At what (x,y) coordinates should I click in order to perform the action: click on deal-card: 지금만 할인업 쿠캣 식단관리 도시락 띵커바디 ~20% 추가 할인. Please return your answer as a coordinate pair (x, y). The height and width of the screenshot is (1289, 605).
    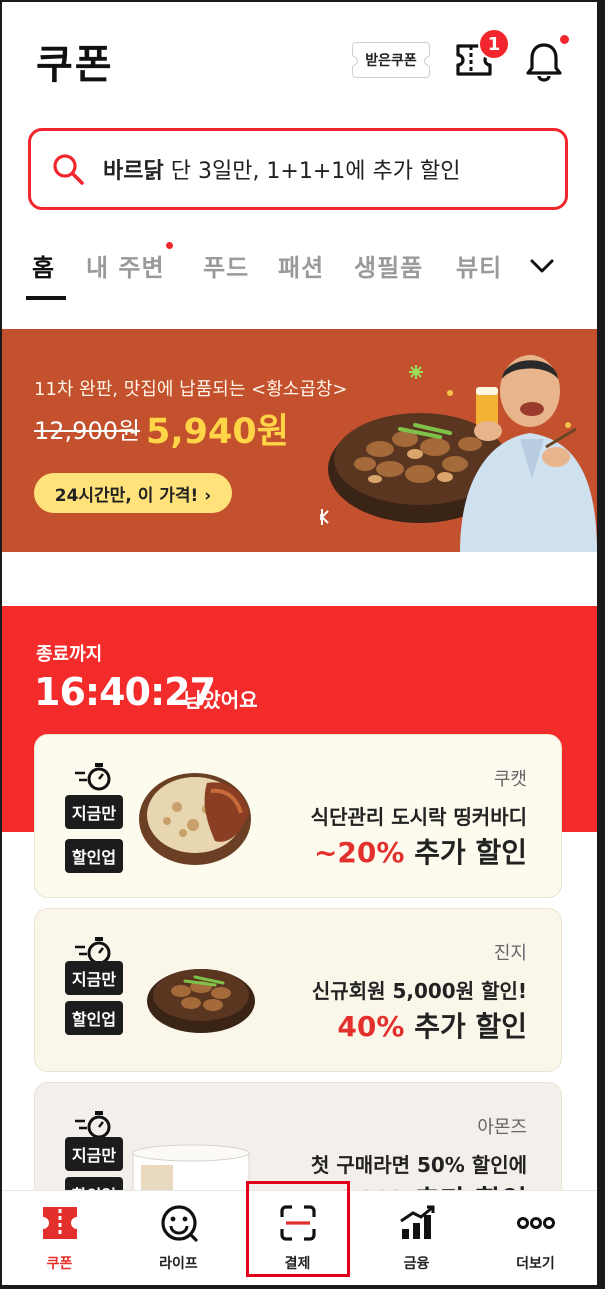
    Looking at the image, I should click on (298, 816).